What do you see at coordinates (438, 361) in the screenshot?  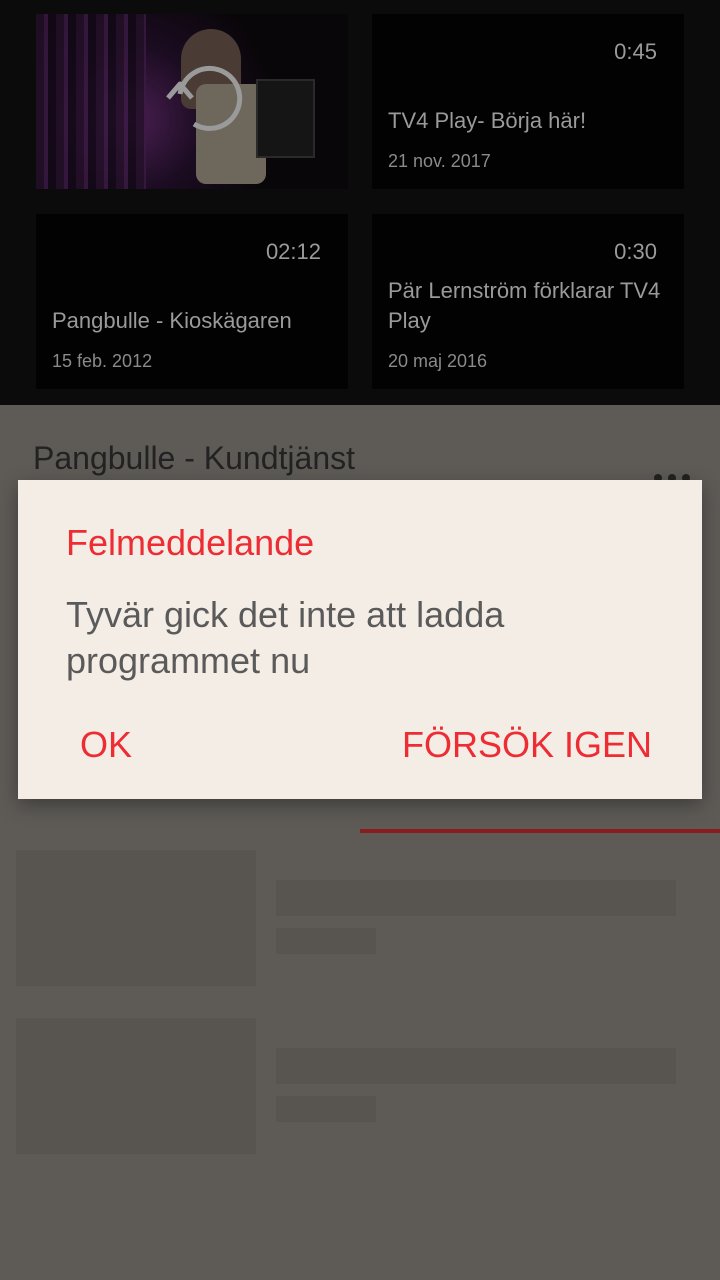 I see `video-date: 20 maj 2016` at bounding box center [438, 361].